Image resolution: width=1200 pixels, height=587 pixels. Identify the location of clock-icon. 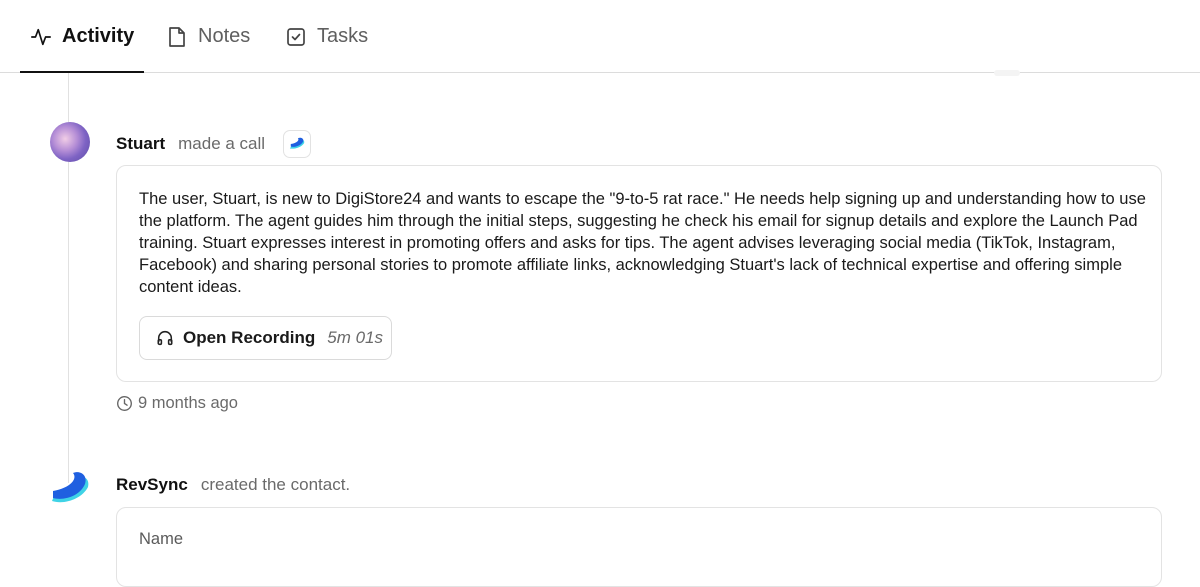
(124, 403).